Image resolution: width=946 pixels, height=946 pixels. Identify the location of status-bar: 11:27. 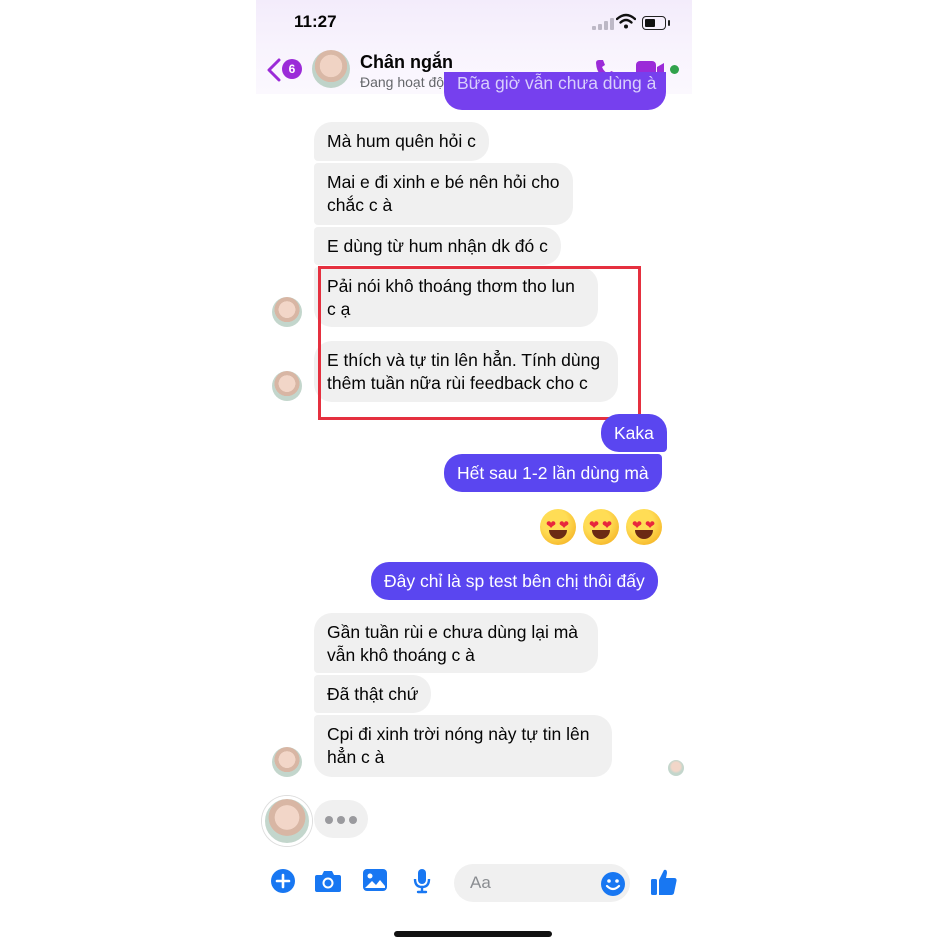
(474, 23).